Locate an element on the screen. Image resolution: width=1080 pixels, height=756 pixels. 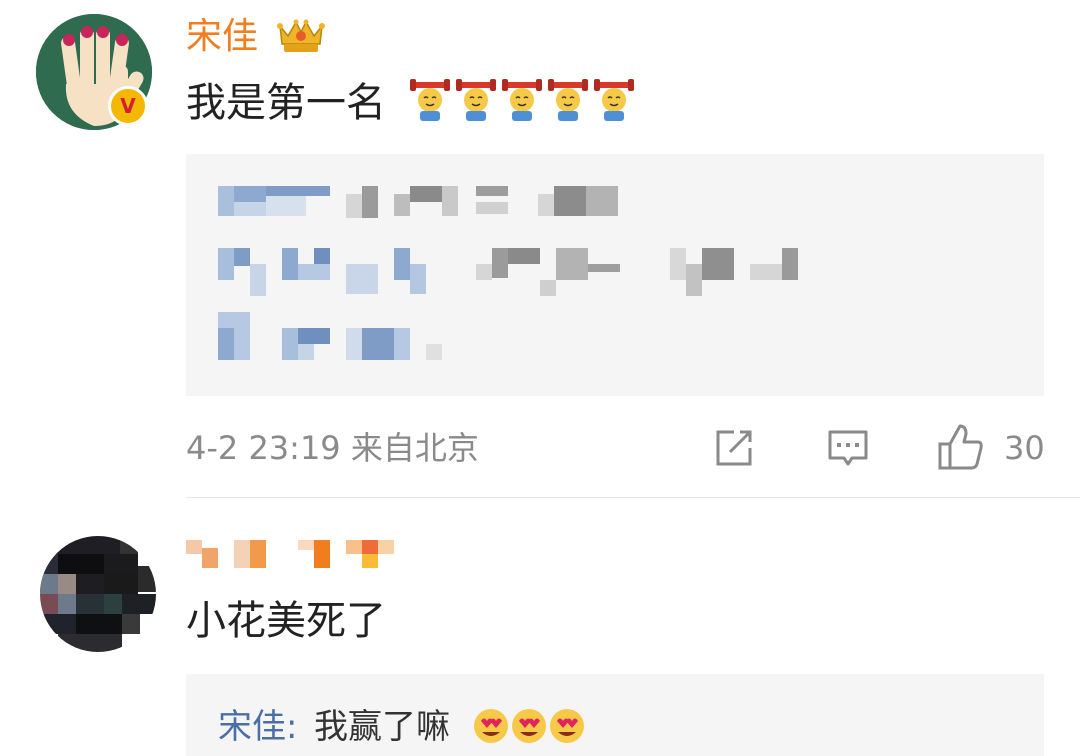
thumbs-up-icon is located at coordinates (961, 449).